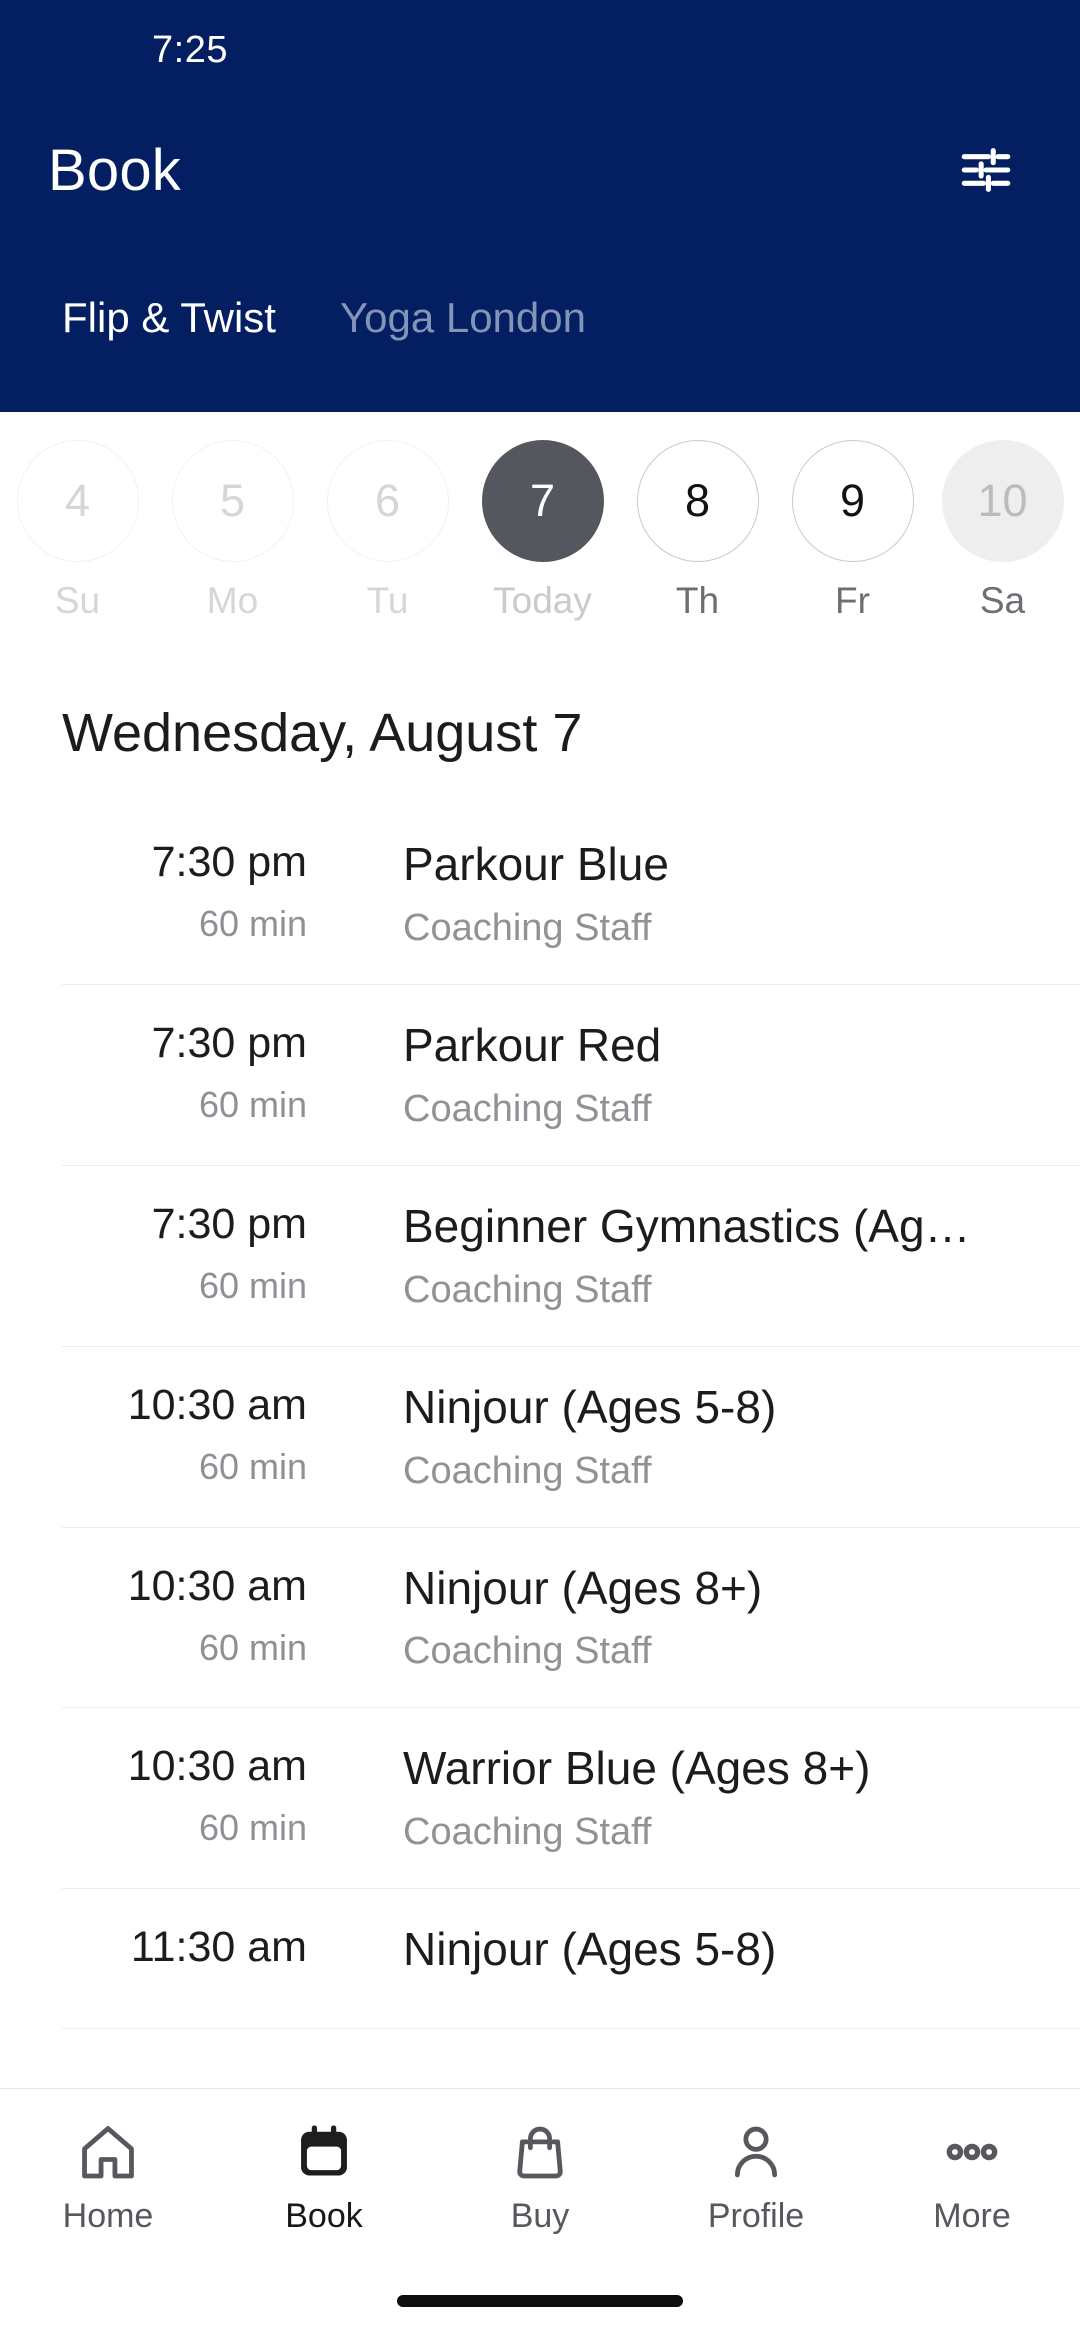  I want to click on date-cell-8: 8 Th, so click(697, 531).